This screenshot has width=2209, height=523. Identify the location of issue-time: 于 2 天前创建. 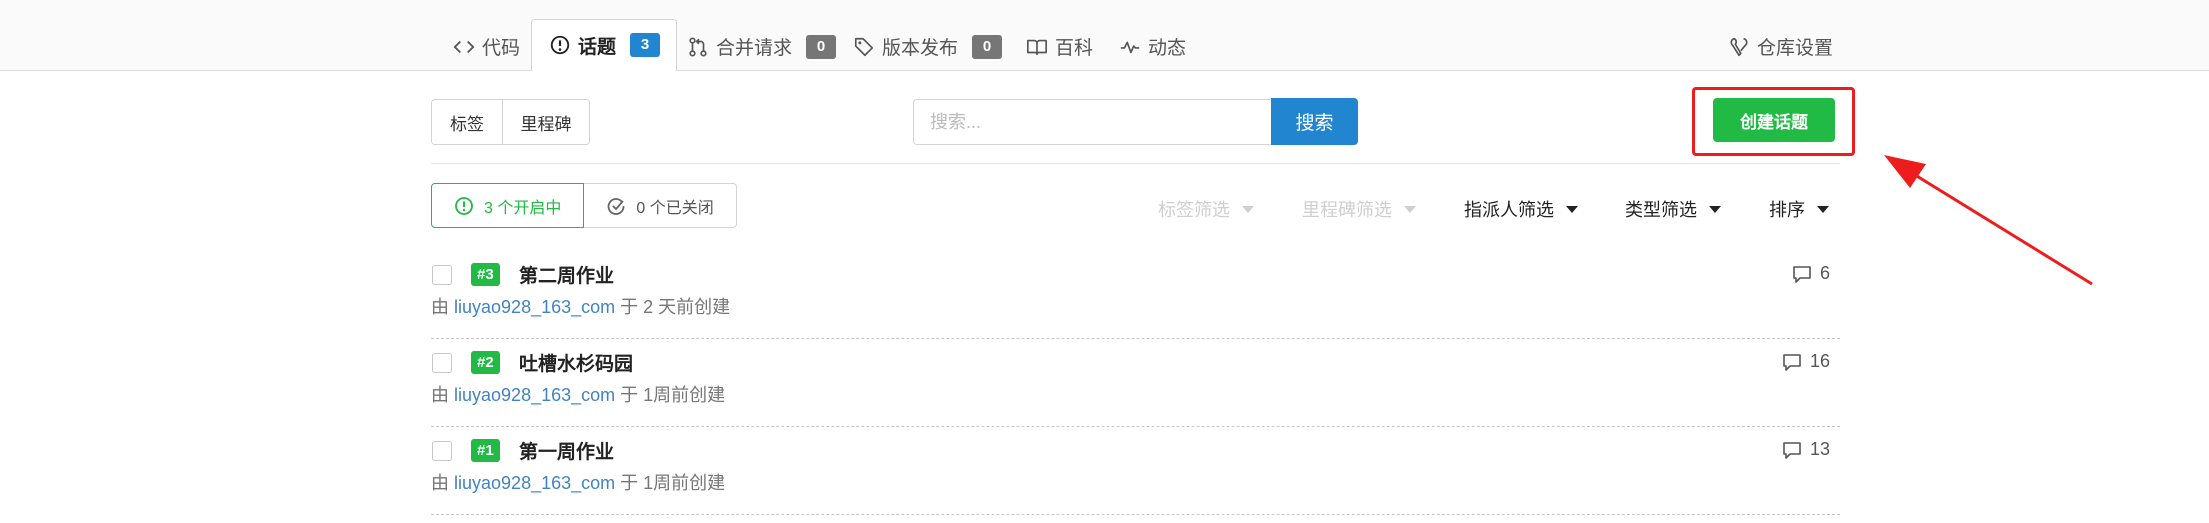
(675, 307).